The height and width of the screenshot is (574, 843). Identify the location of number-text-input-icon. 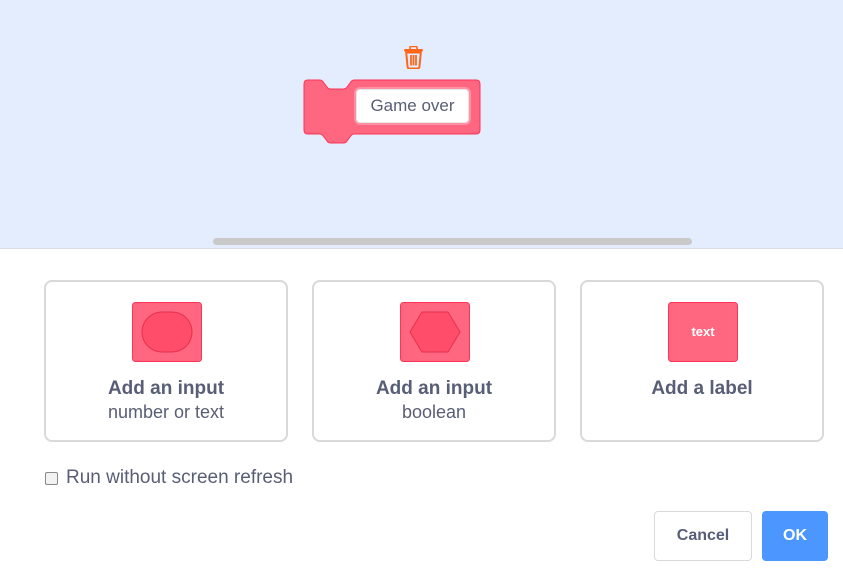
(167, 332).